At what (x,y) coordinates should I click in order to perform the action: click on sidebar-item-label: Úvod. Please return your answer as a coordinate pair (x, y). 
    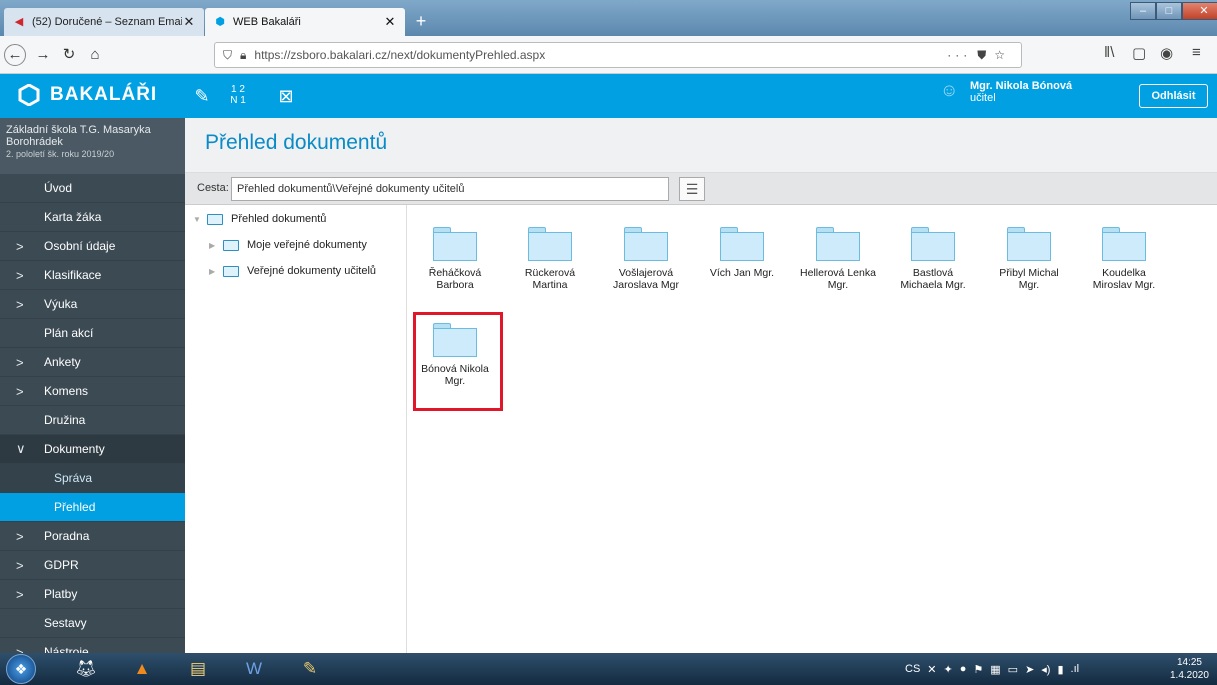
    Looking at the image, I should click on (58, 188).